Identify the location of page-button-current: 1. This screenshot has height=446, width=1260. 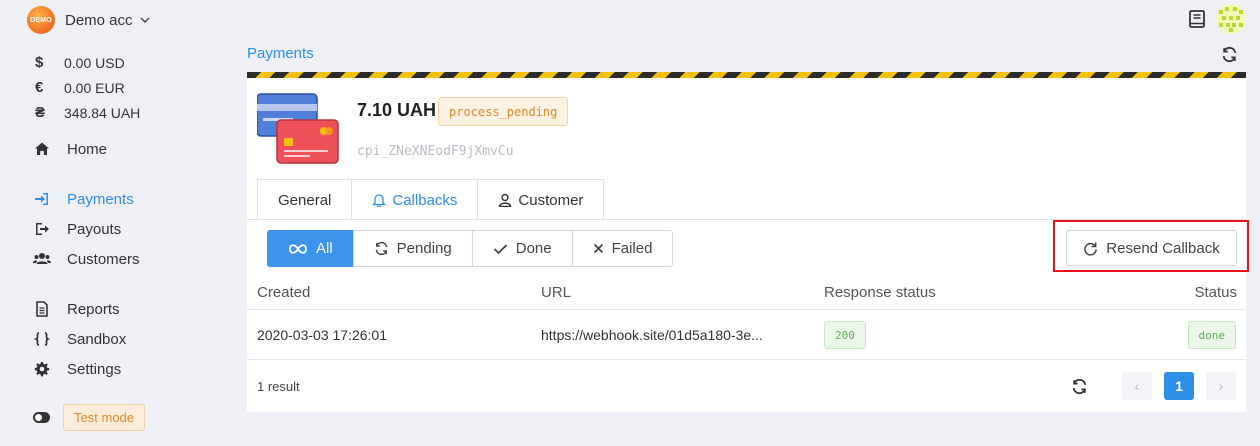
(1179, 386).